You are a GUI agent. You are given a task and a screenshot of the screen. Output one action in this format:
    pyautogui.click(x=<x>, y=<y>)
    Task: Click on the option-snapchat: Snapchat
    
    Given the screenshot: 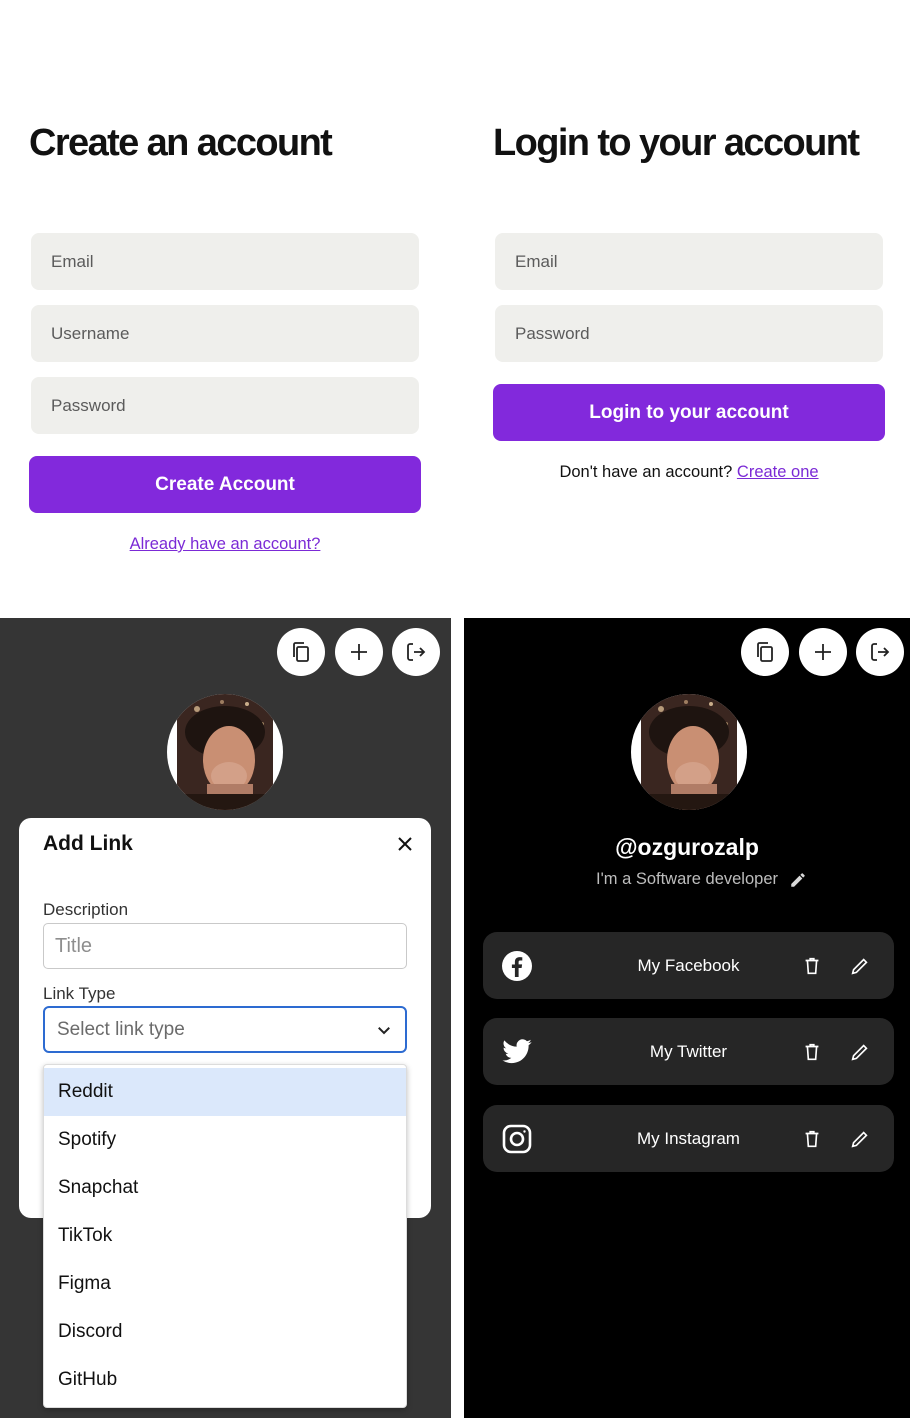 What is the action you would take?
    pyautogui.click(x=225, y=1188)
    